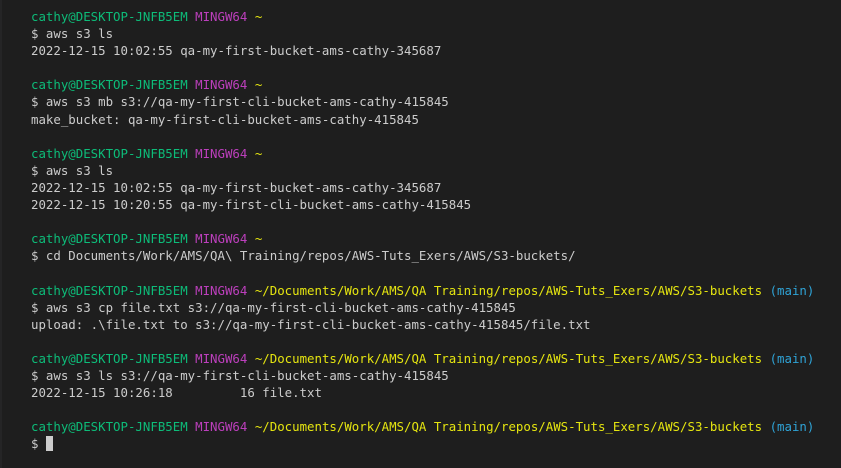 The width and height of the screenshot is (841, 468). What do you see at coordinates (1, 234) in the screenshot?
I see `terminal-left-border` at bounding box center [1, 234].